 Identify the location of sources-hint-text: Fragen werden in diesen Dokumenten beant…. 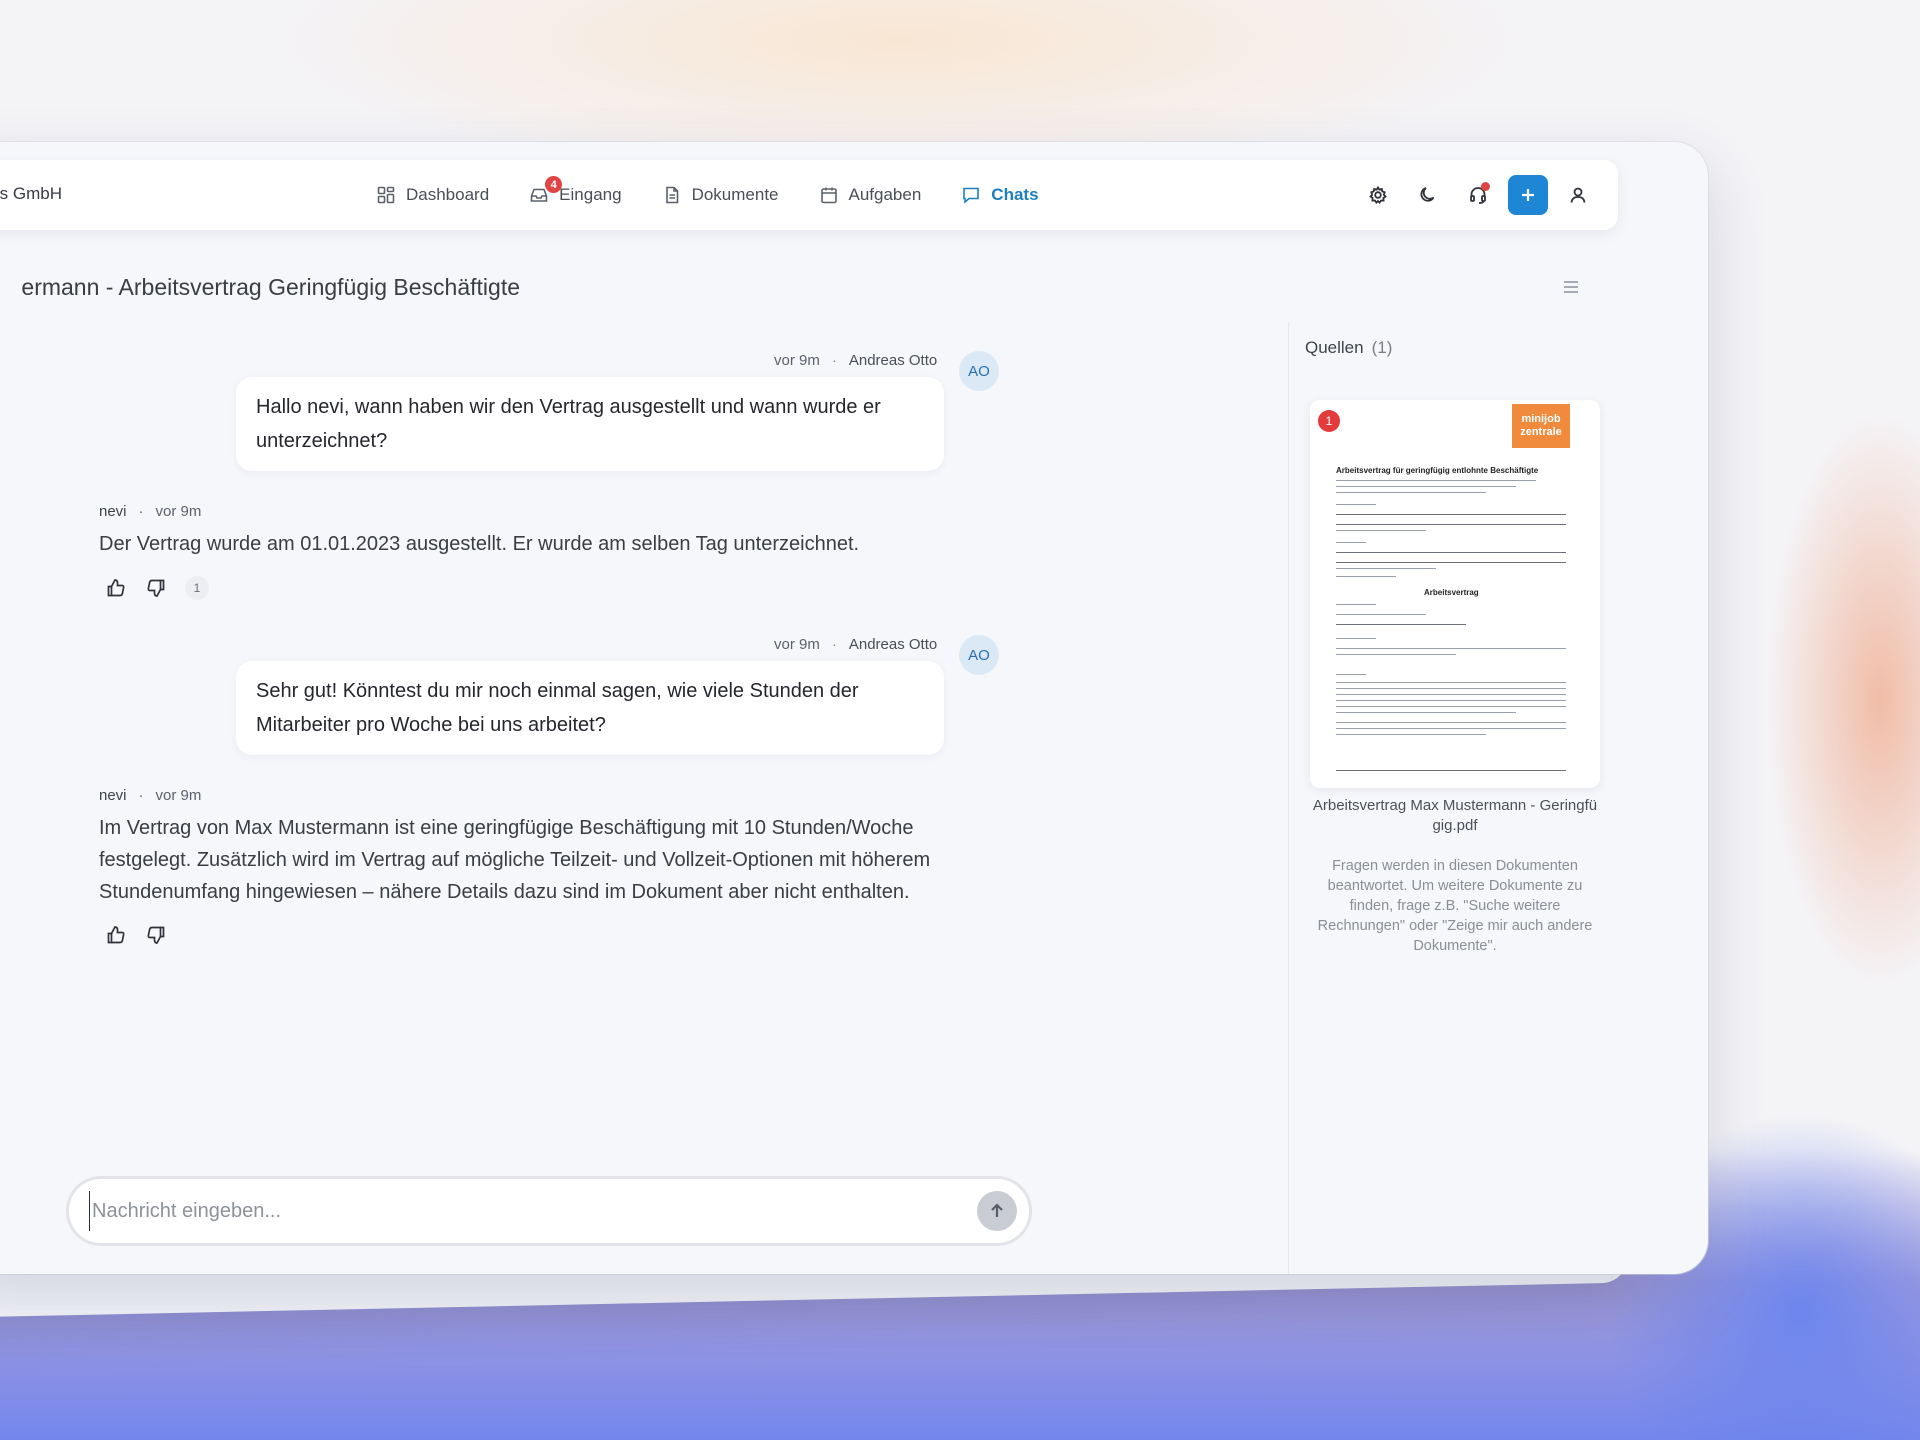
(1455, 906).